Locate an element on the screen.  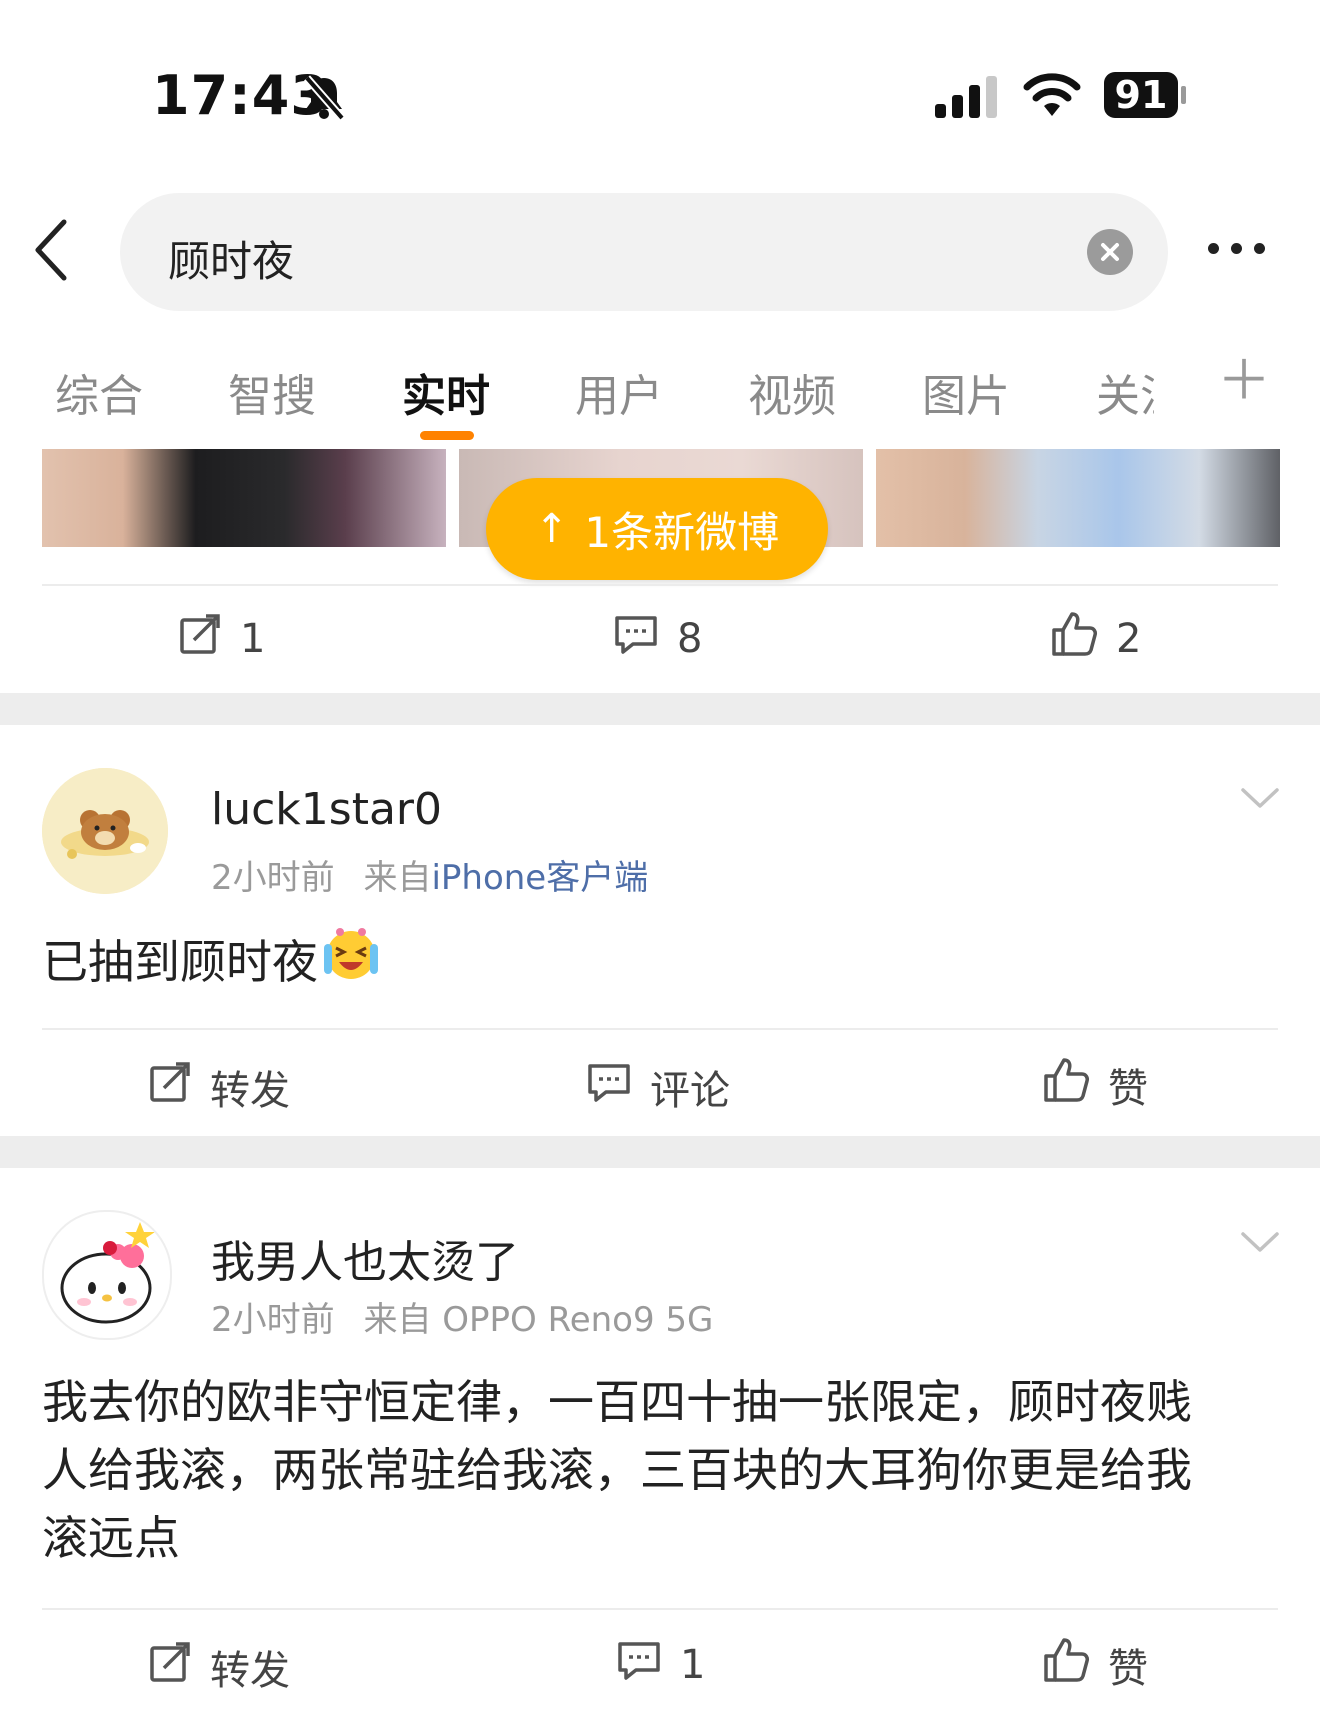
active-tab-indicator is located at coordinates (447, 435).